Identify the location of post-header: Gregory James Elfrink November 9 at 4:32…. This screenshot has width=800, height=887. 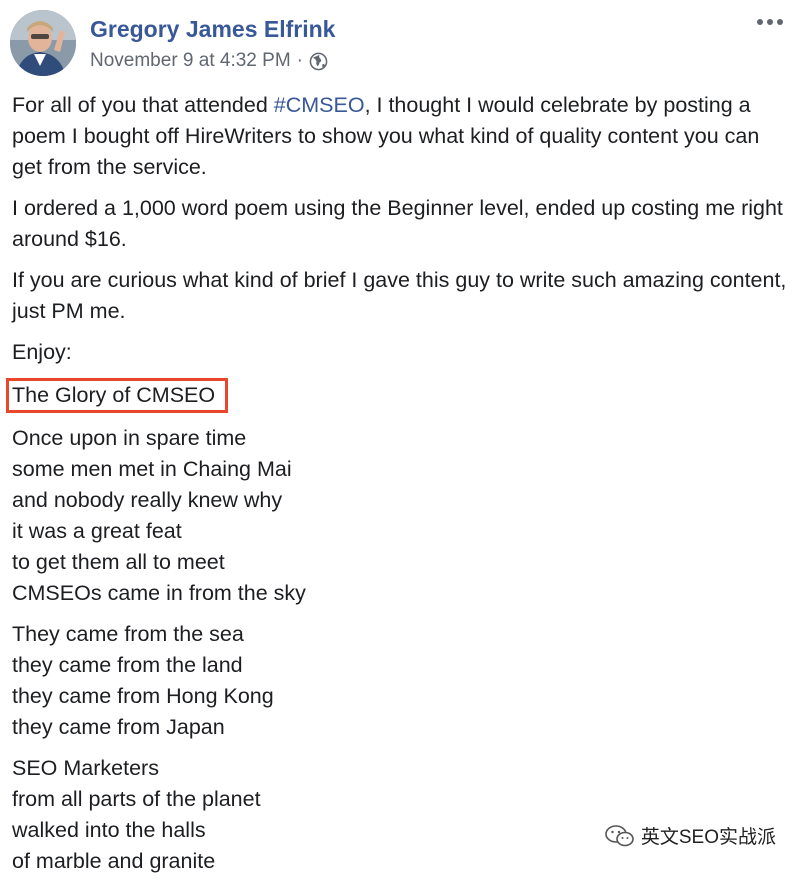
(400, 44).